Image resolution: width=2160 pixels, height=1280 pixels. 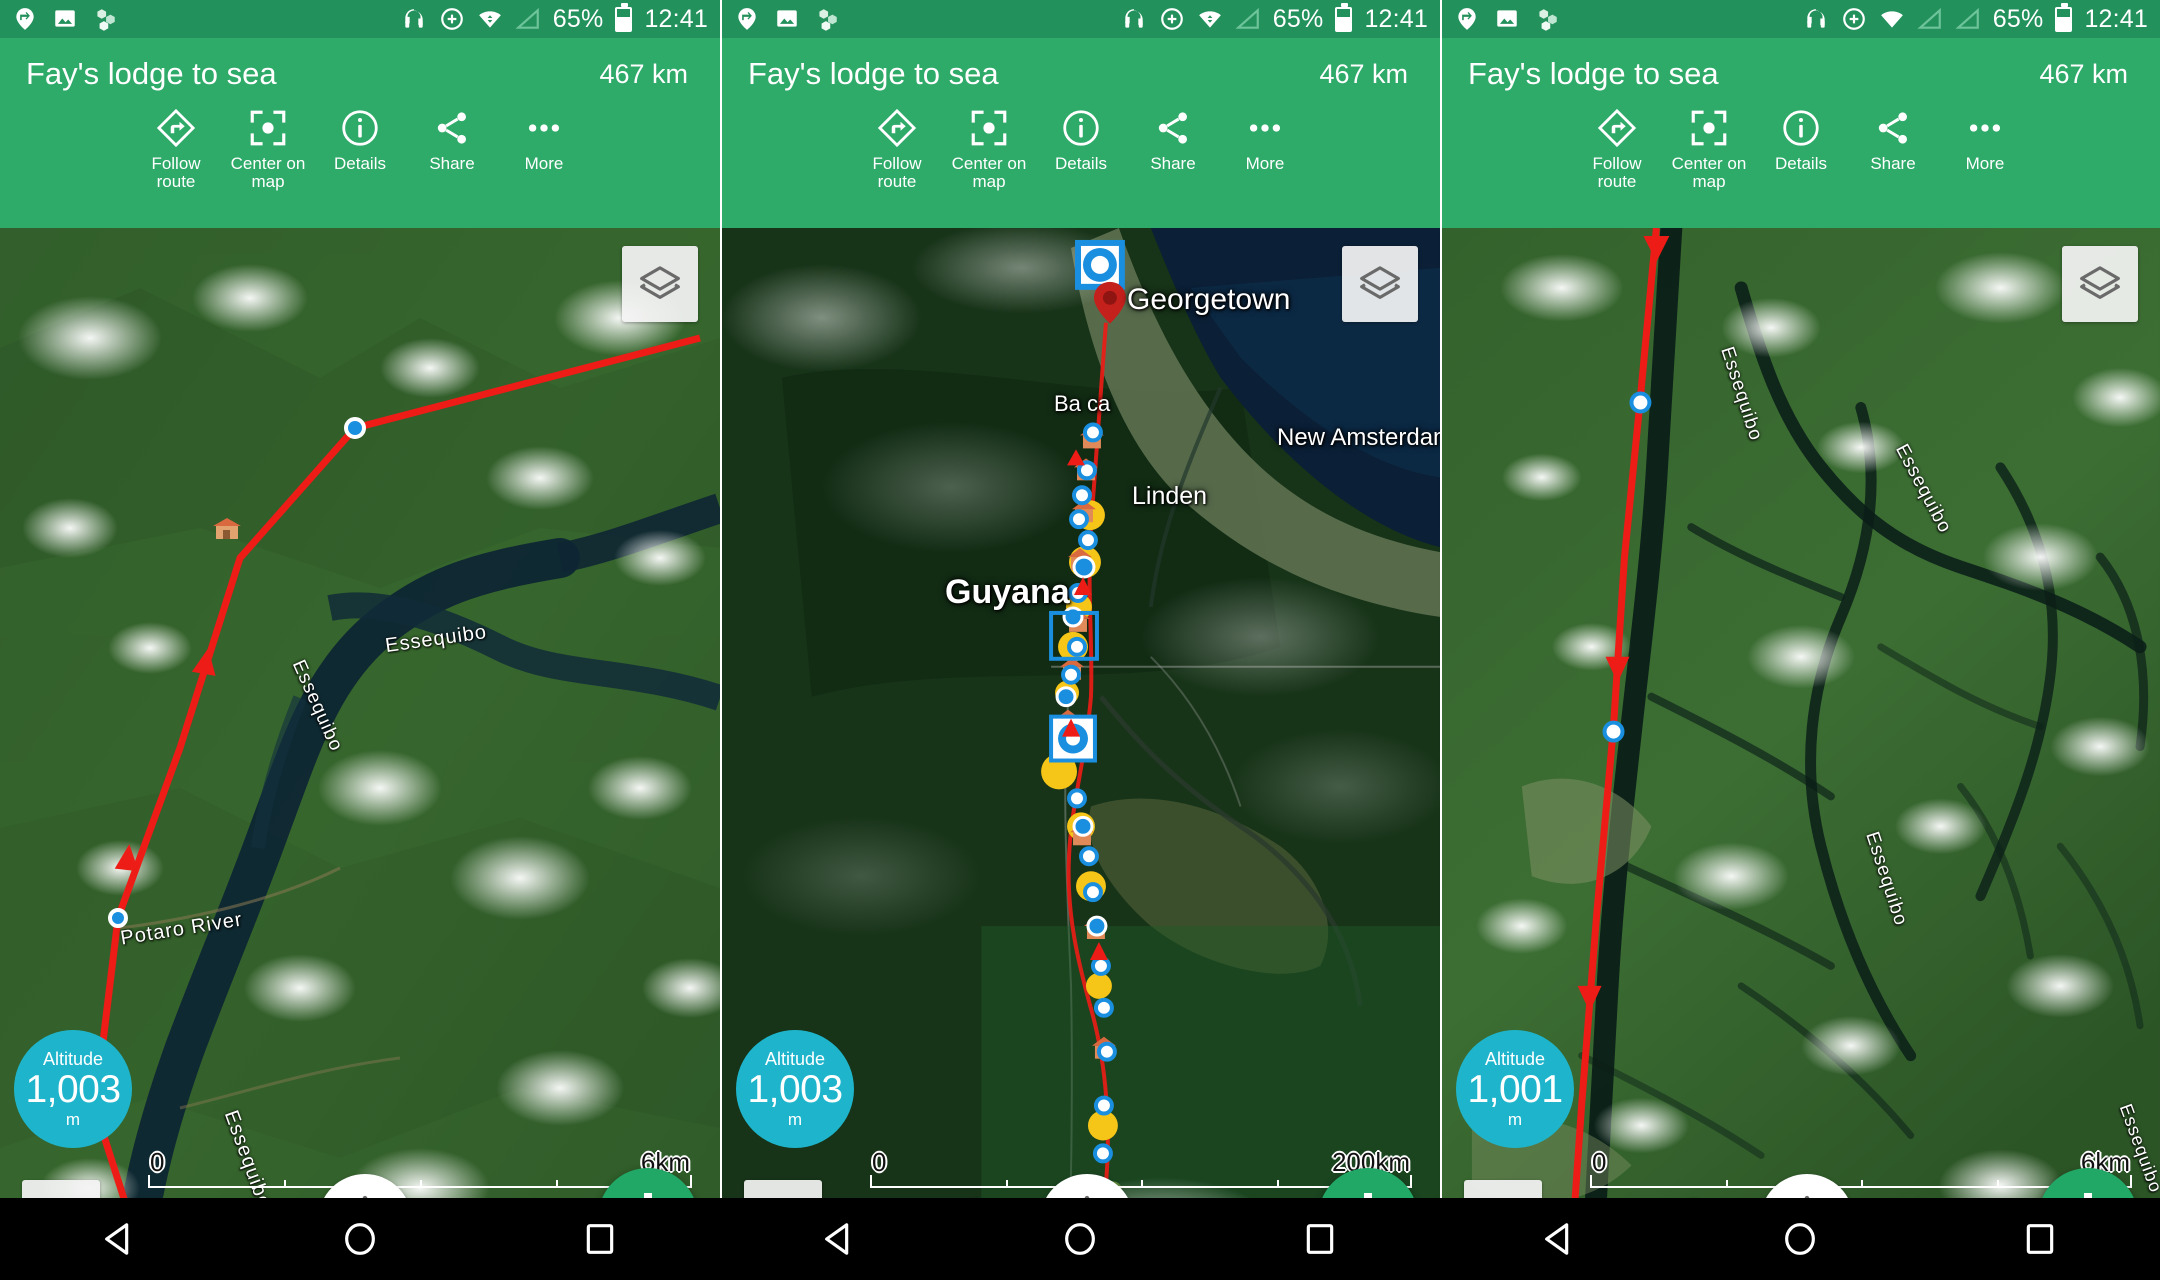 I want to click on altitude-value: 1,003, so click(x=795, y=1089).